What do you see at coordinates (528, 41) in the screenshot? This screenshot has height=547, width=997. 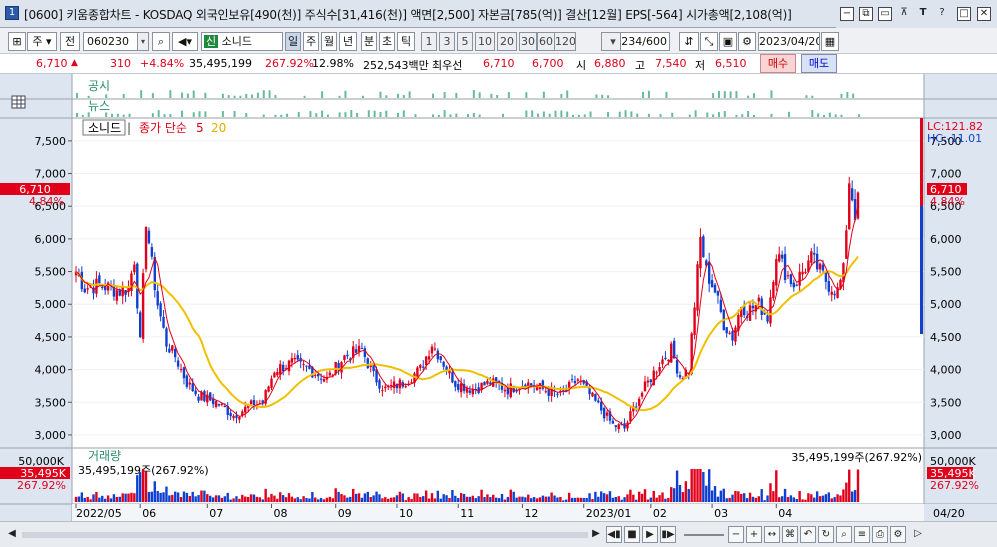 I see `minute-30: 30` at bounding box center [528, 41].